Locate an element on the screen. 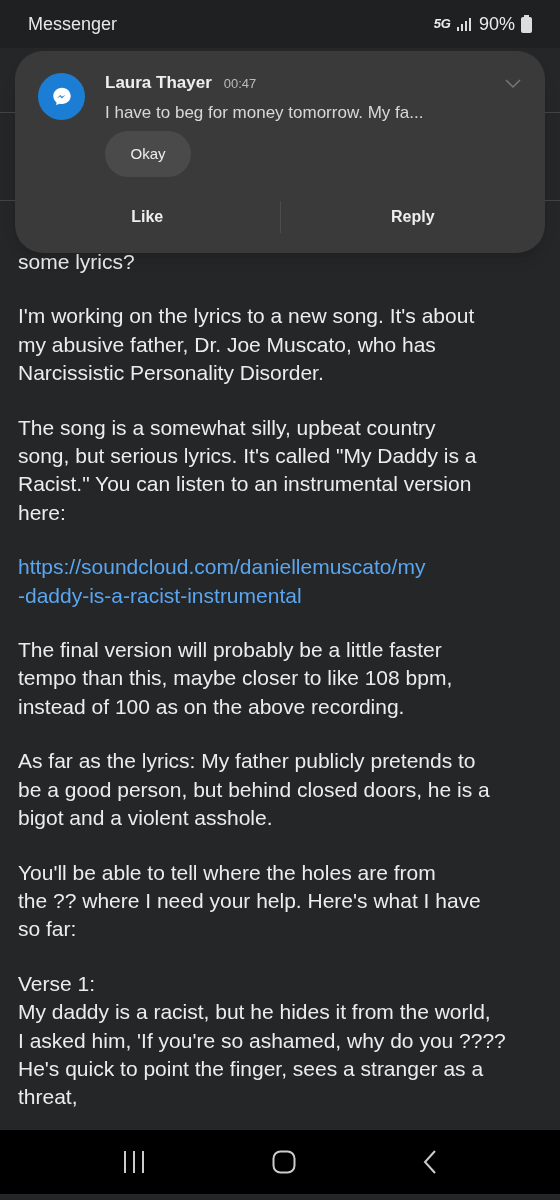 This screenshot has height=1200, width=560. notification-action: Like is located at coordinates (147, 217).